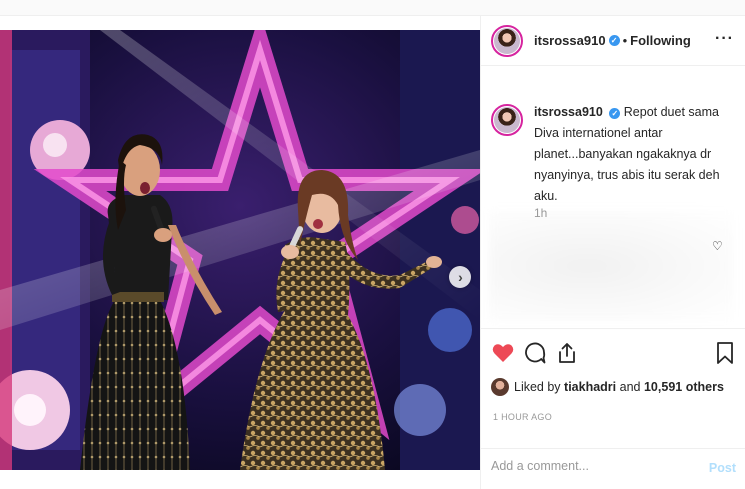  I want to click on likes-others-link: 10,591 others, so click(684, 387).